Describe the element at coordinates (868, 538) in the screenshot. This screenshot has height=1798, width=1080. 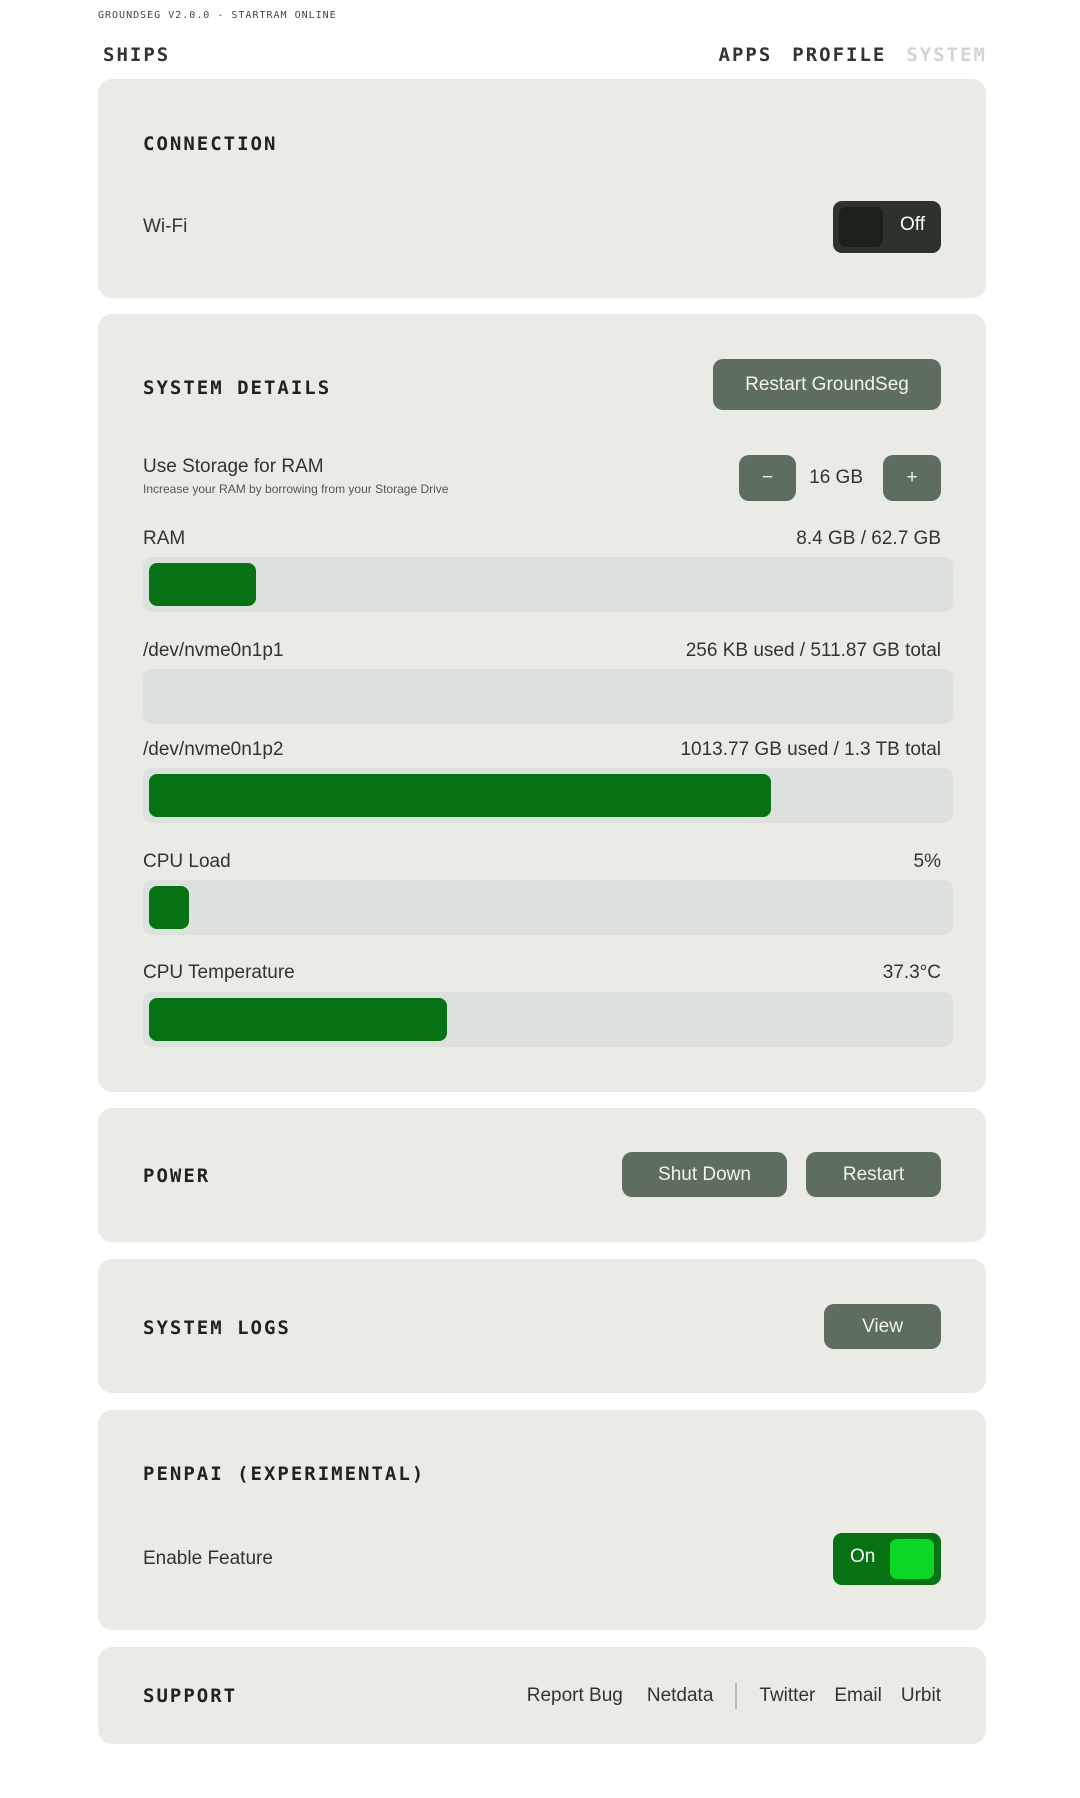
I see `ram-value: 8.4 GB / 62.7 GB` at that location.